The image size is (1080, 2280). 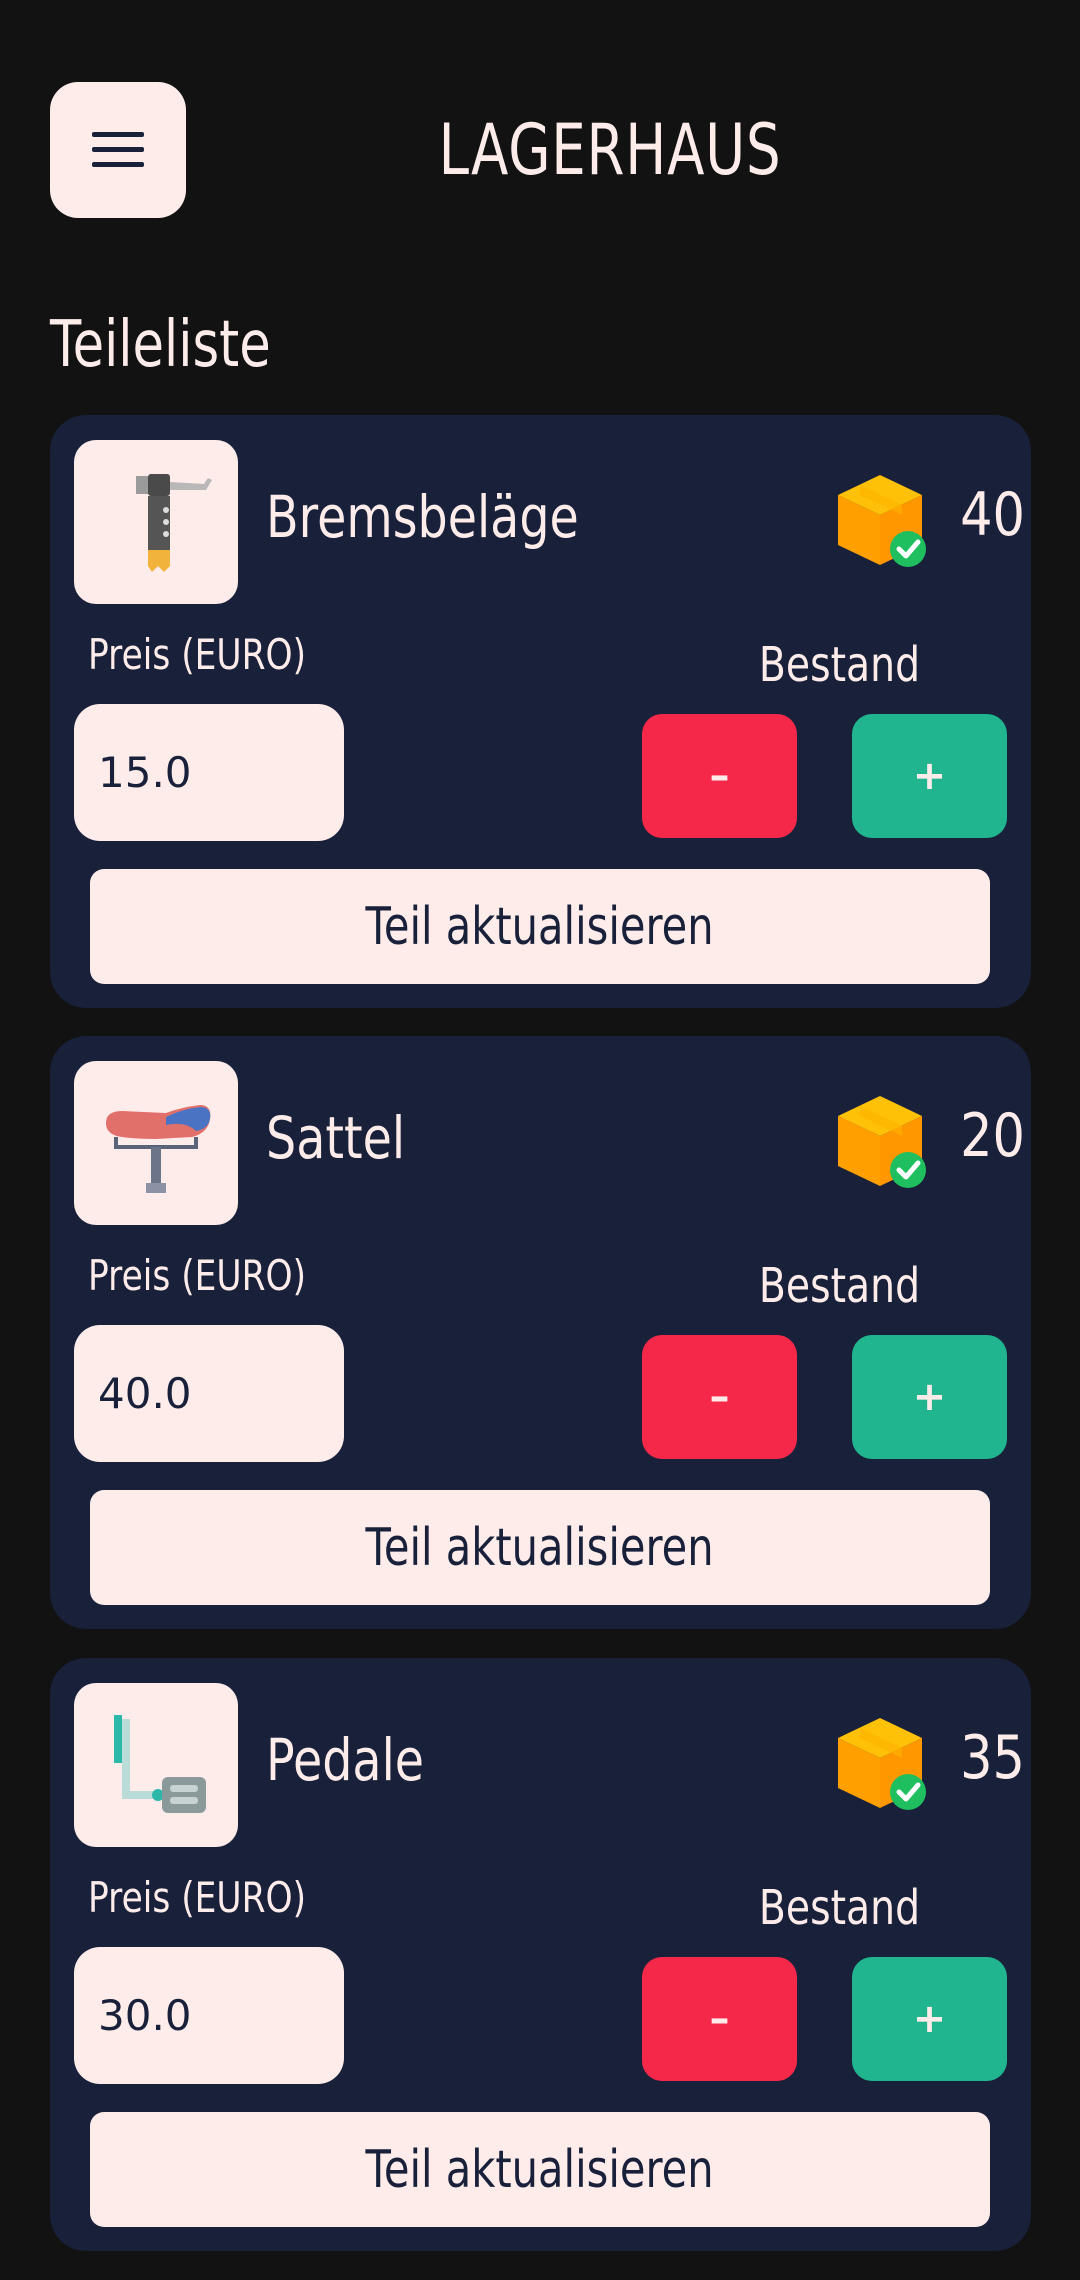 I want to click on bike-pedal-icon, so click(x=160, y=1764).